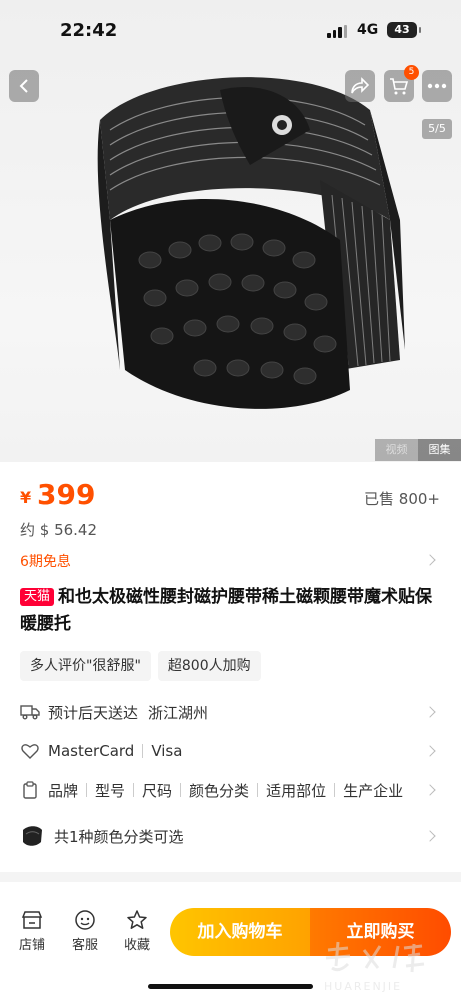 Image resolution: width=461 pixels, height=1000 pixels. Describe the element at coordinates (240, 932) in the screenshot. I see `add-to-cart-button: 加入购物车` at that location.